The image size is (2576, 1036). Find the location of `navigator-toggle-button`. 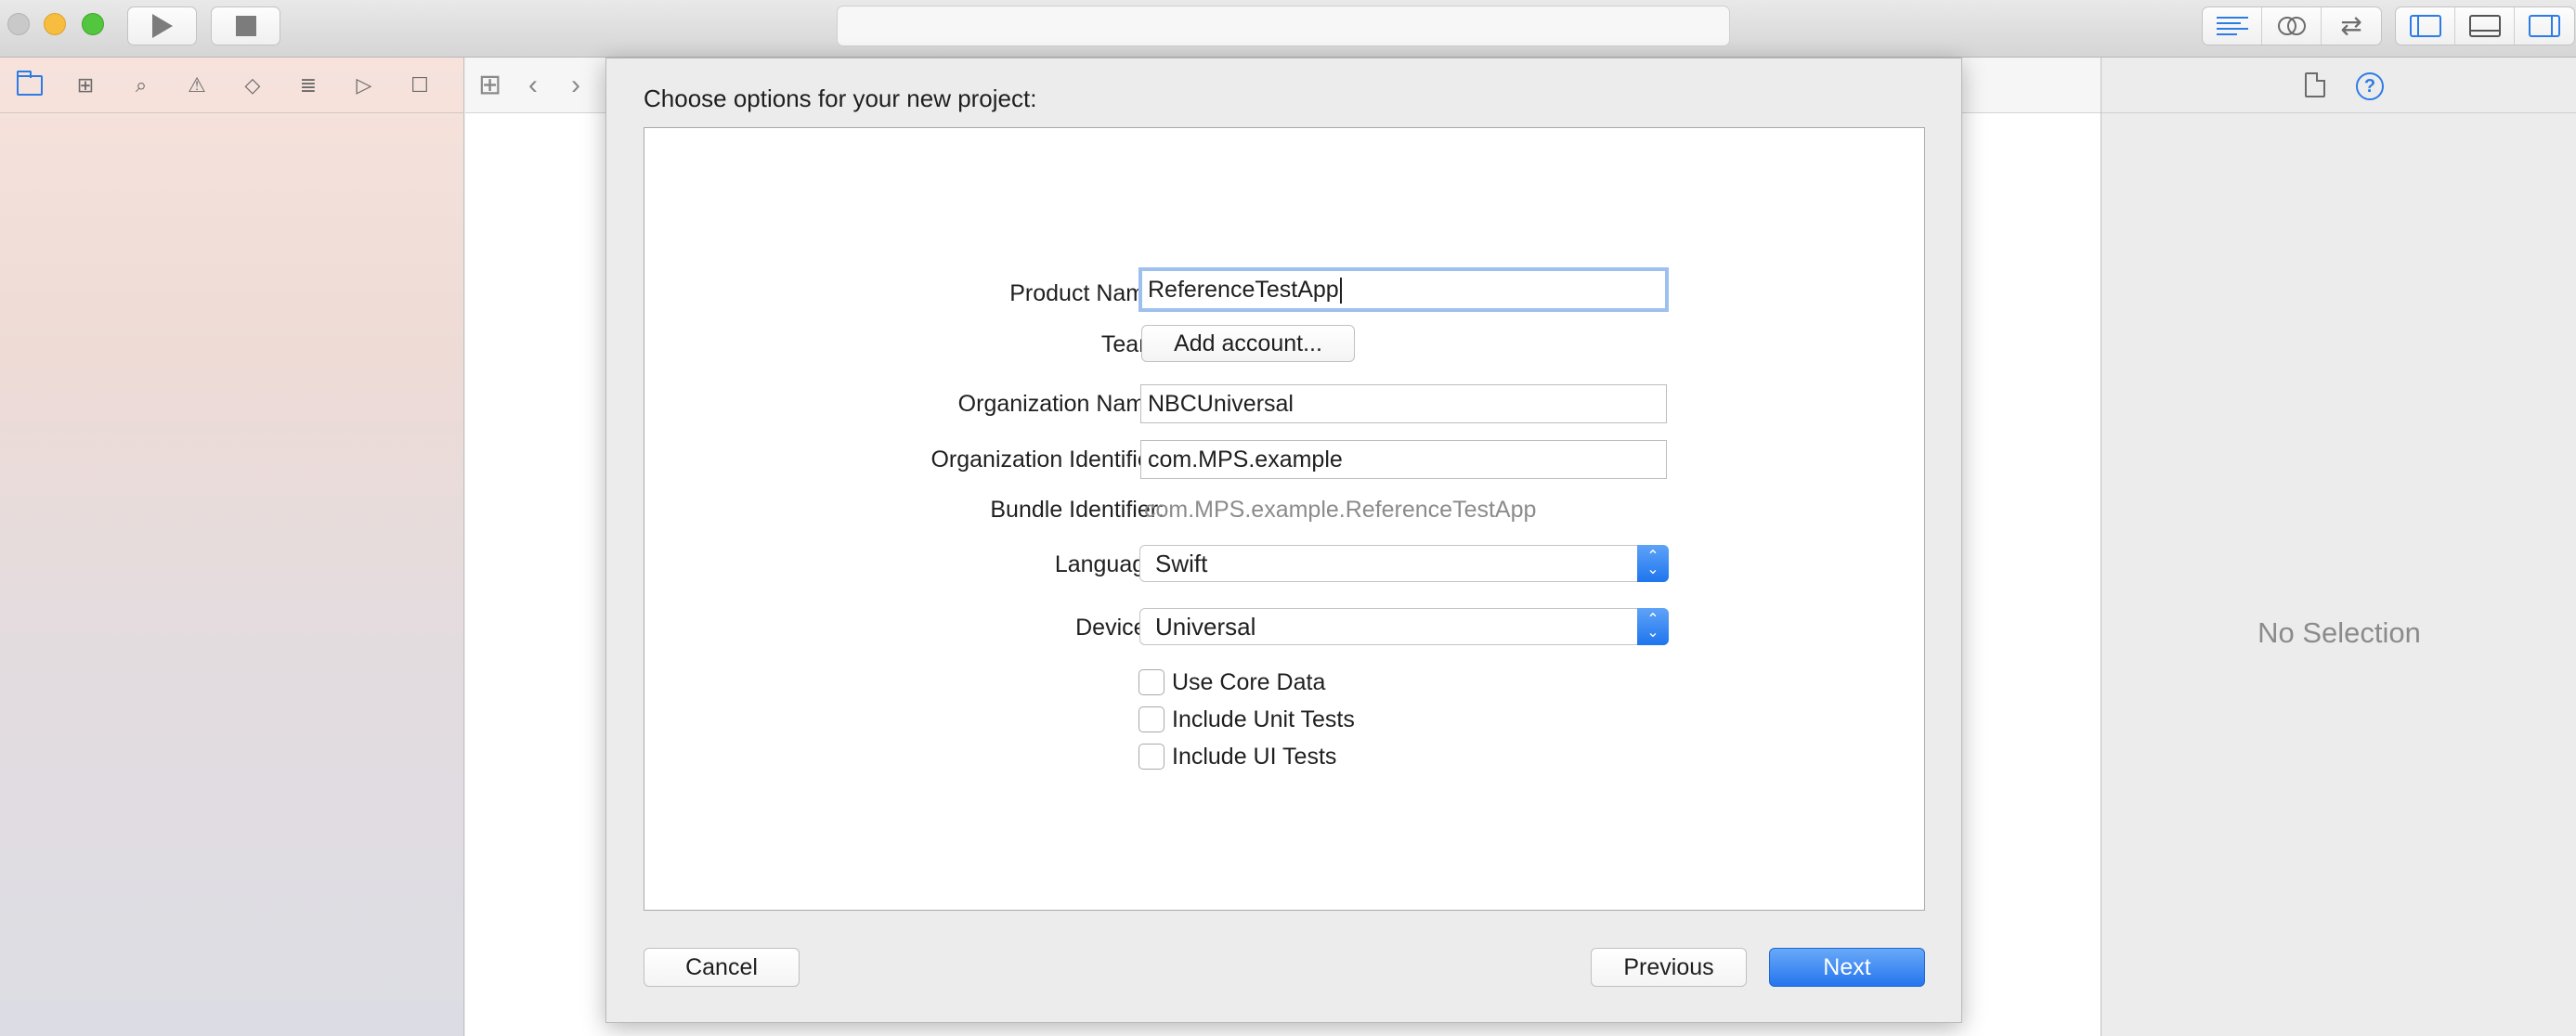

navigator-toggle-button is located at coordinates (2425, 26).